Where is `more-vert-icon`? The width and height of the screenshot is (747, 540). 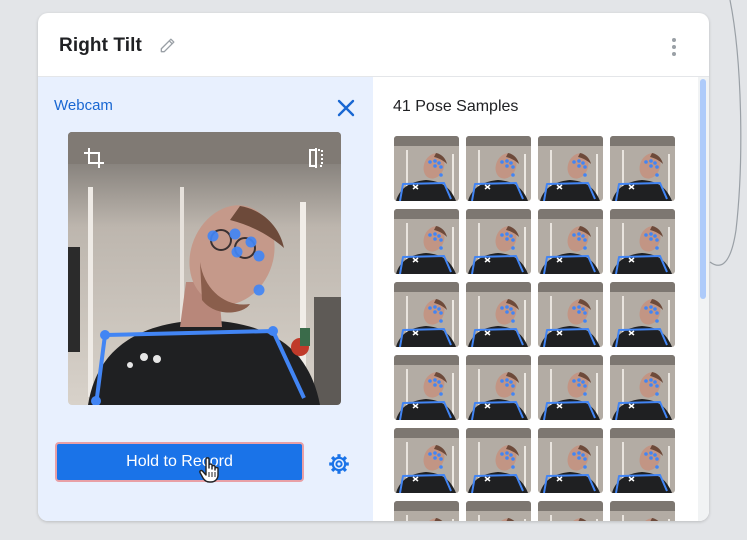
more-vert-icon is located at coordinates (674, 47).